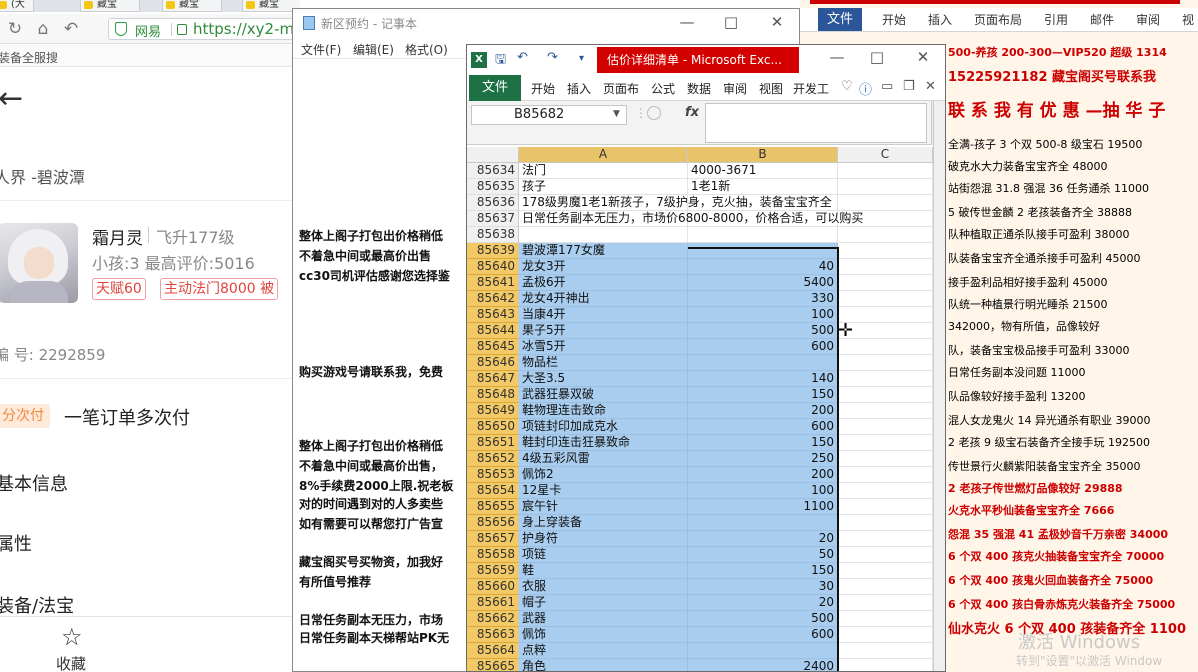 The height and width of the screenshot is (672, 1198). Describe the element at coordinates (426, 49) in the screenshot. I see `notepad-menu-format: 格式(O)` at that location.